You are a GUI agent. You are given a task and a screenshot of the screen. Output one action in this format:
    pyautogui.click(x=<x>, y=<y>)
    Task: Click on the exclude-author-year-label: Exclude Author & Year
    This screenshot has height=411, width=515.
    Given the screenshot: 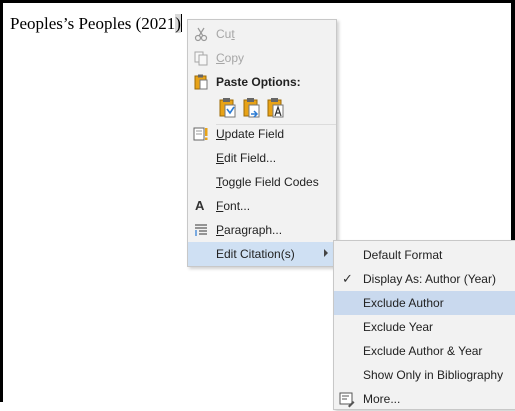 What is the action you would take?
    pyautogui.click(x=423, y=351)
    